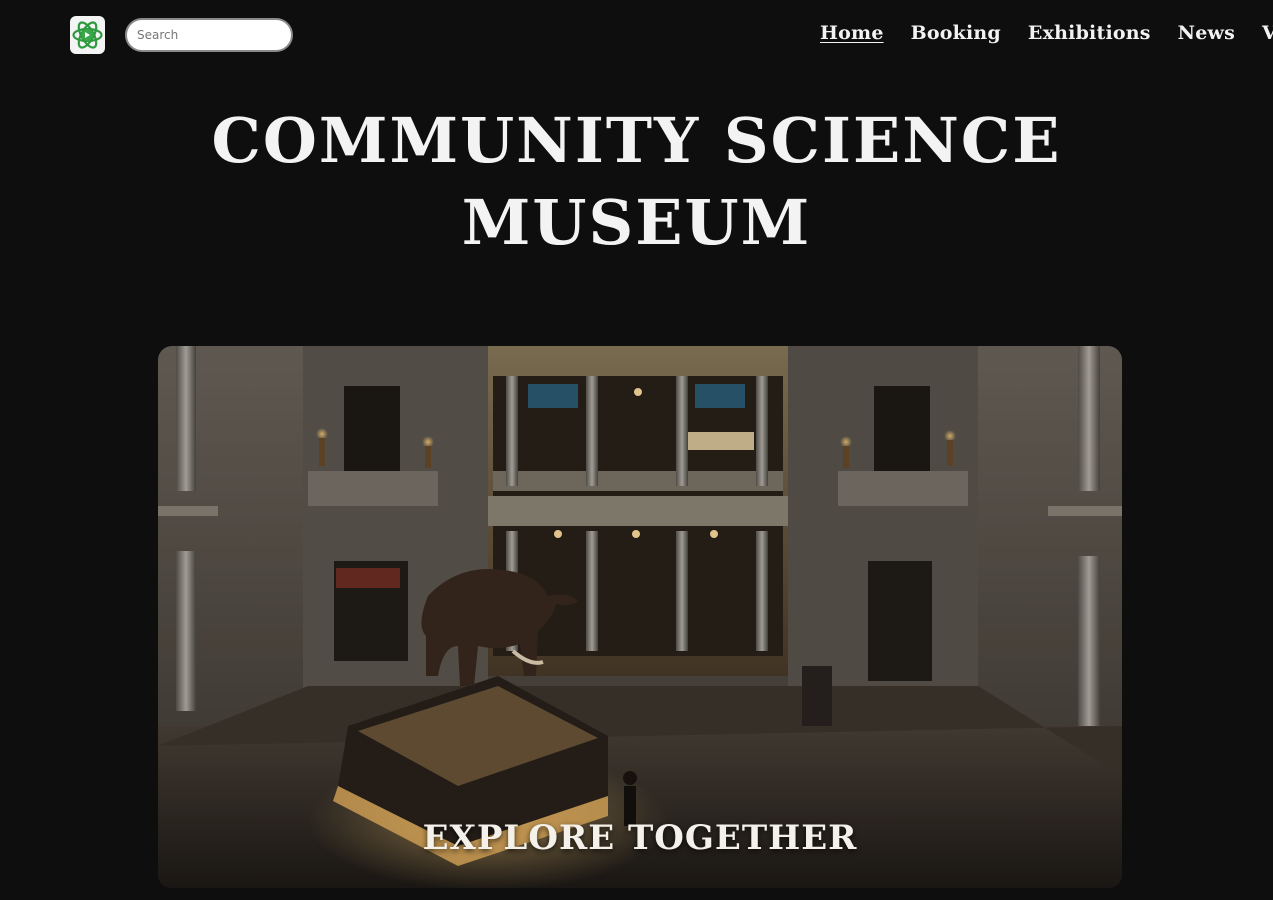  Describe the element at coordinates (1206, 33) in the screenshot. I see `nav-link-news: News` at that location.